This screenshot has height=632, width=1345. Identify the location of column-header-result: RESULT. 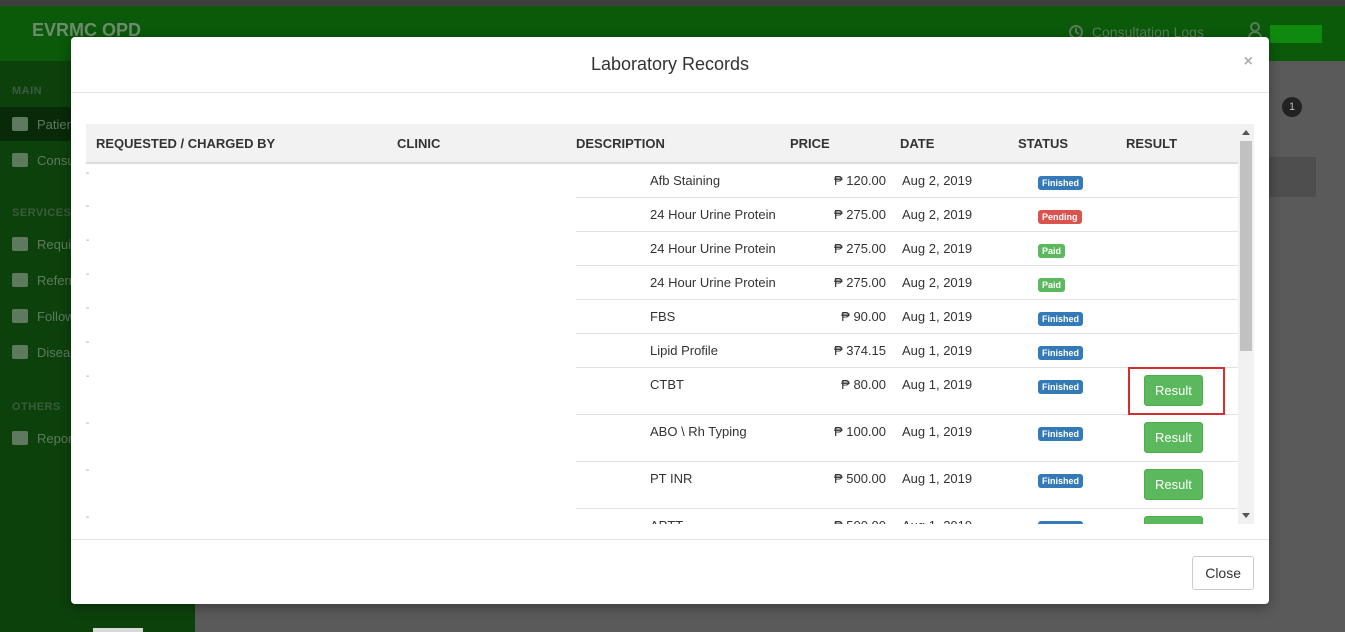
(1182, 144).